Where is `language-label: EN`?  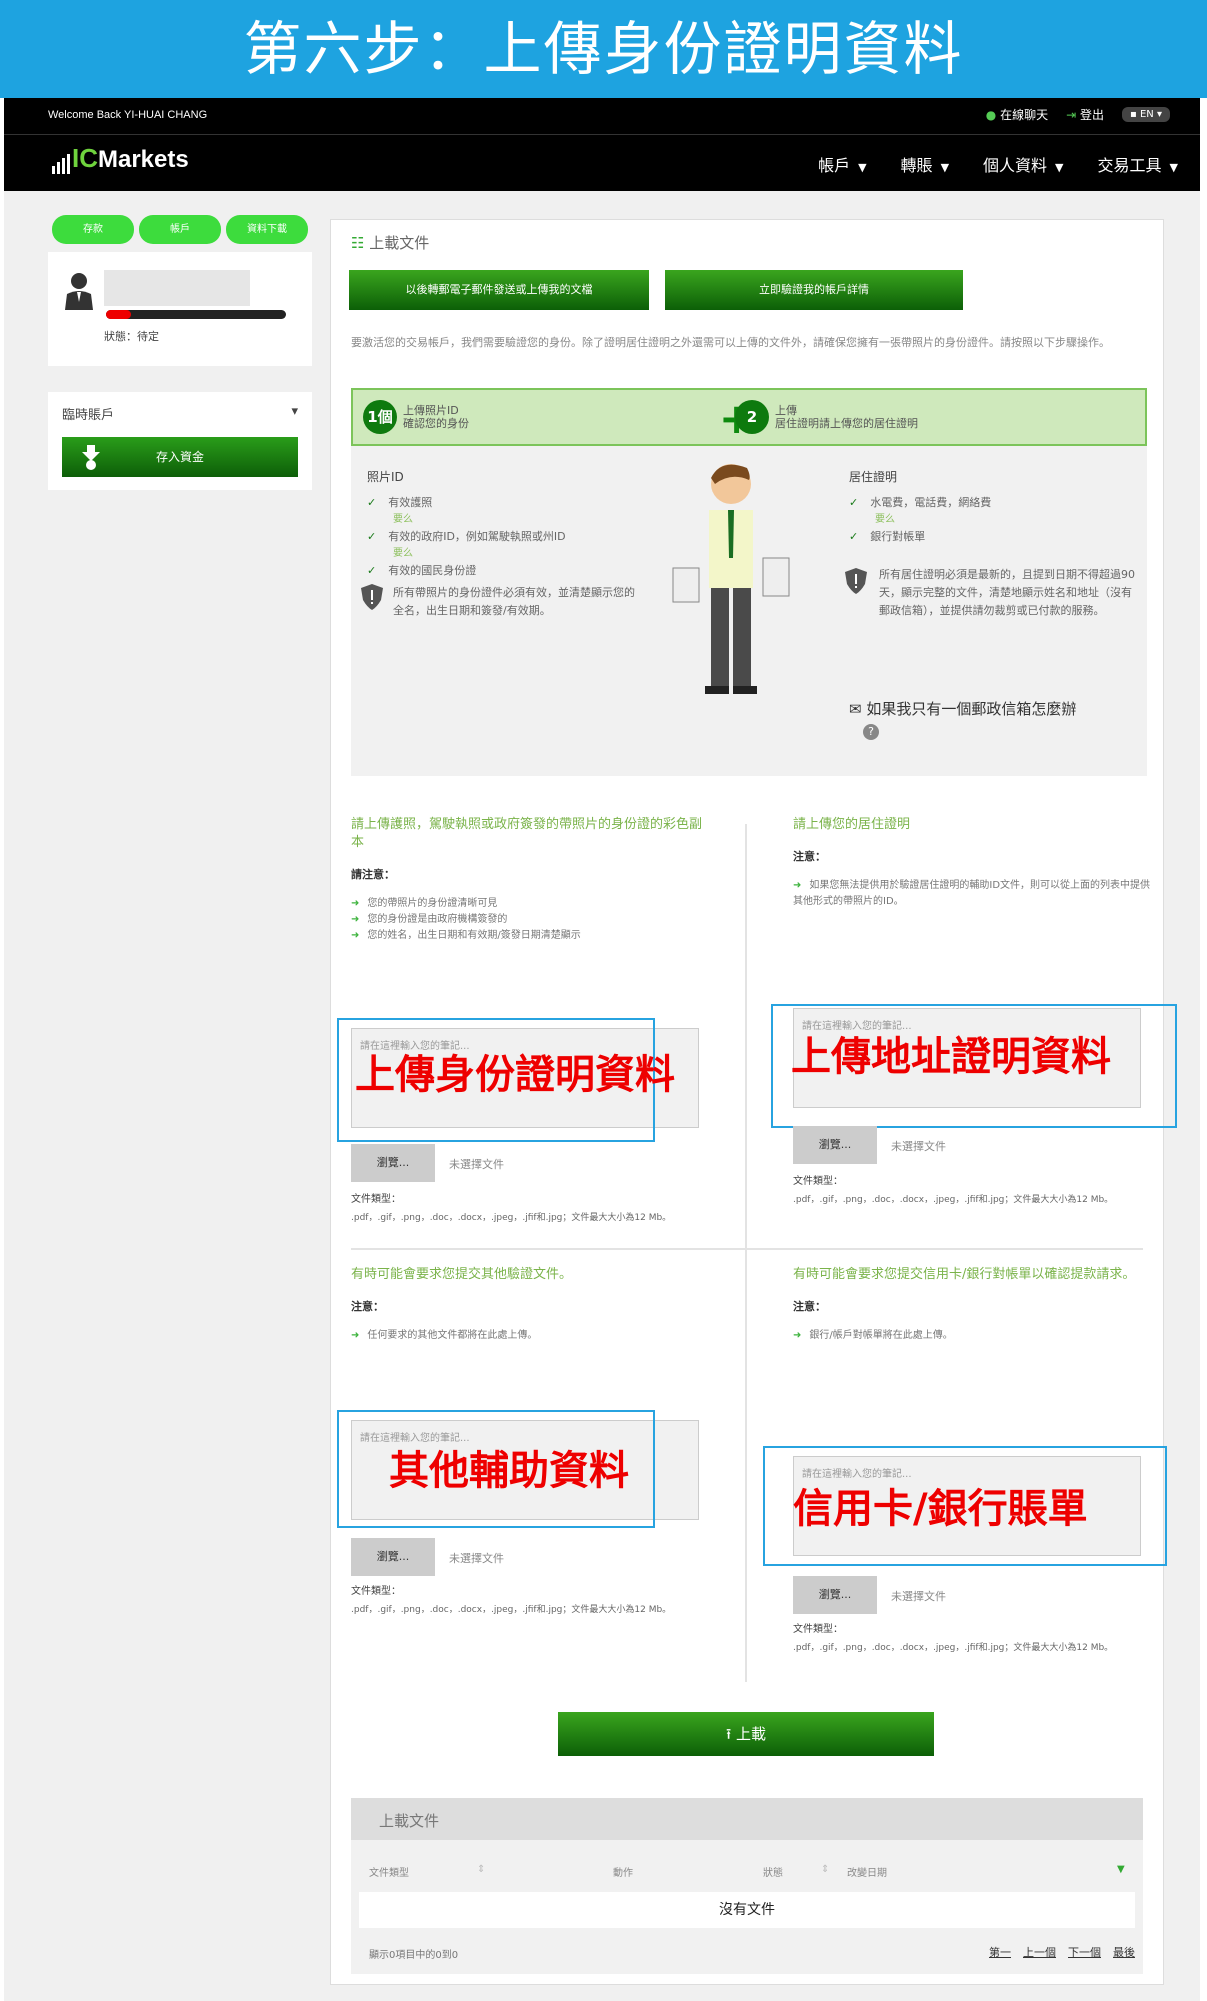
language-label: EN is located at coordinates (1146, 114).